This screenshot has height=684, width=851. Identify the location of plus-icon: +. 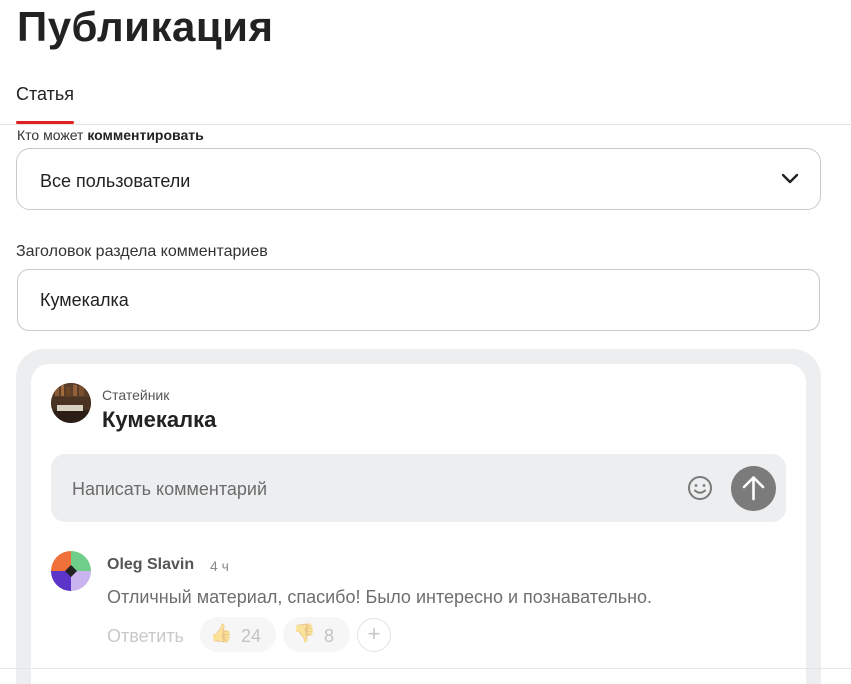
(374, 633).